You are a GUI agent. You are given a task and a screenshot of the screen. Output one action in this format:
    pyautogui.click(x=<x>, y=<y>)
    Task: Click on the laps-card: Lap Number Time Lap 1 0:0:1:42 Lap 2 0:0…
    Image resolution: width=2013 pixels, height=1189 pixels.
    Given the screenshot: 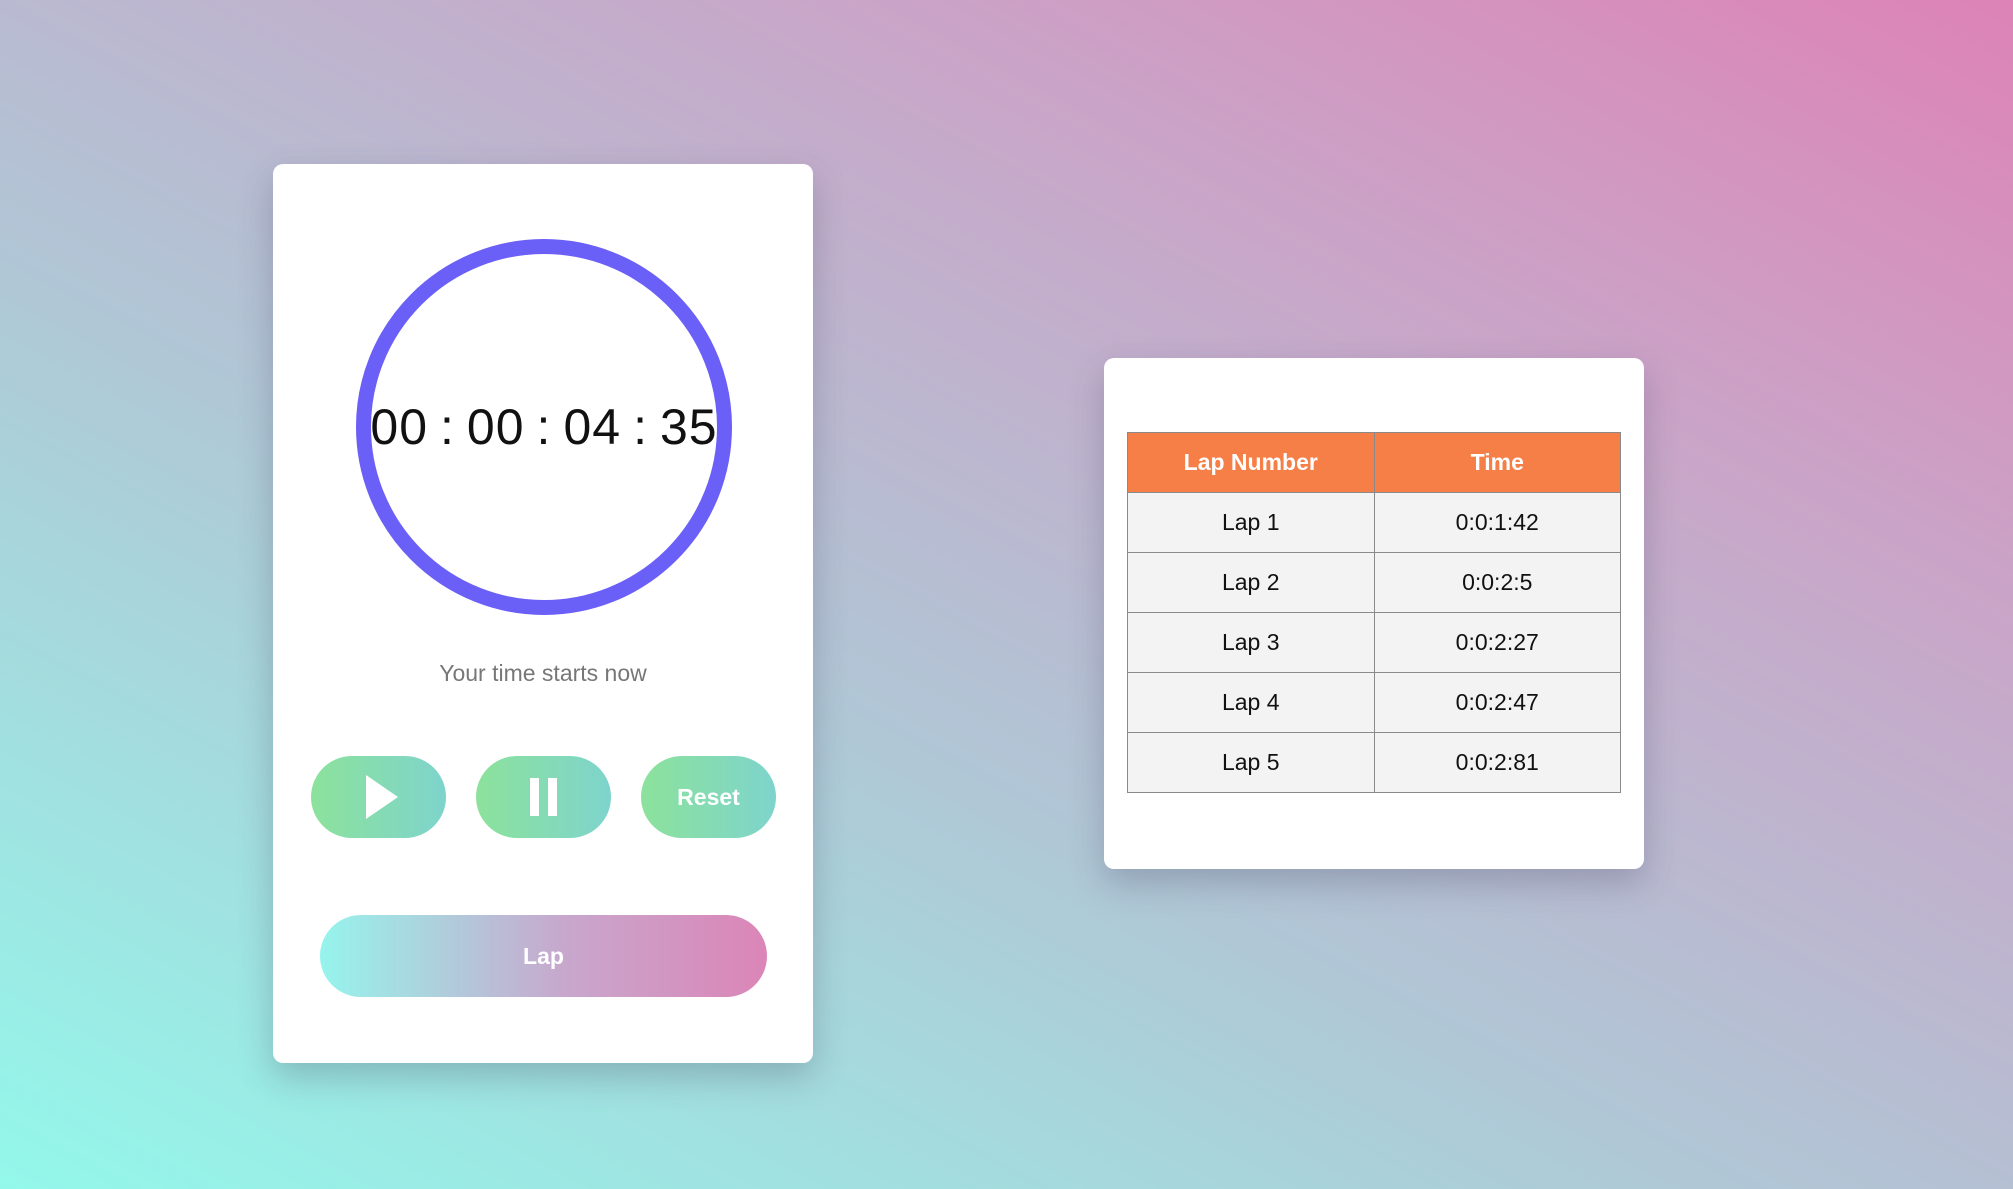 What is the action you would take?
    pyautogui.click(x=1374, y=613)
    